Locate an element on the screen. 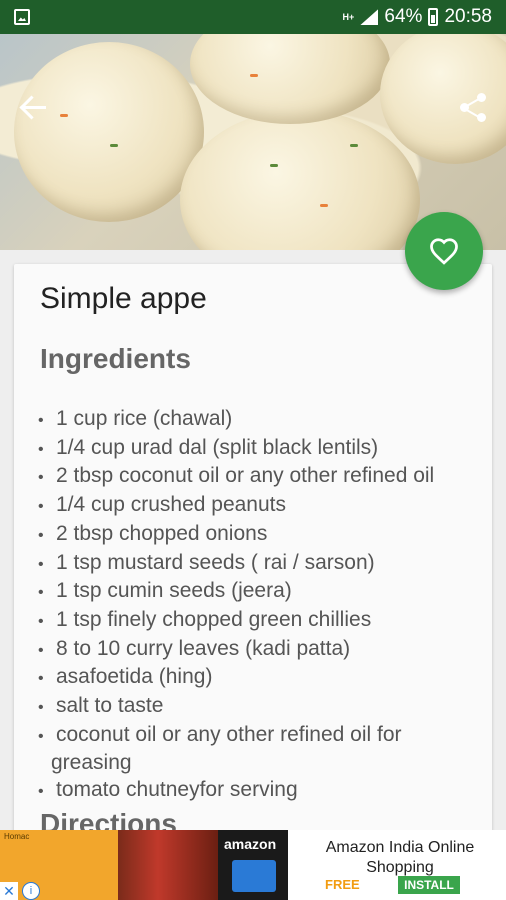 The image size is (506, 900). battery-icon is located at coordinates (433, 17).